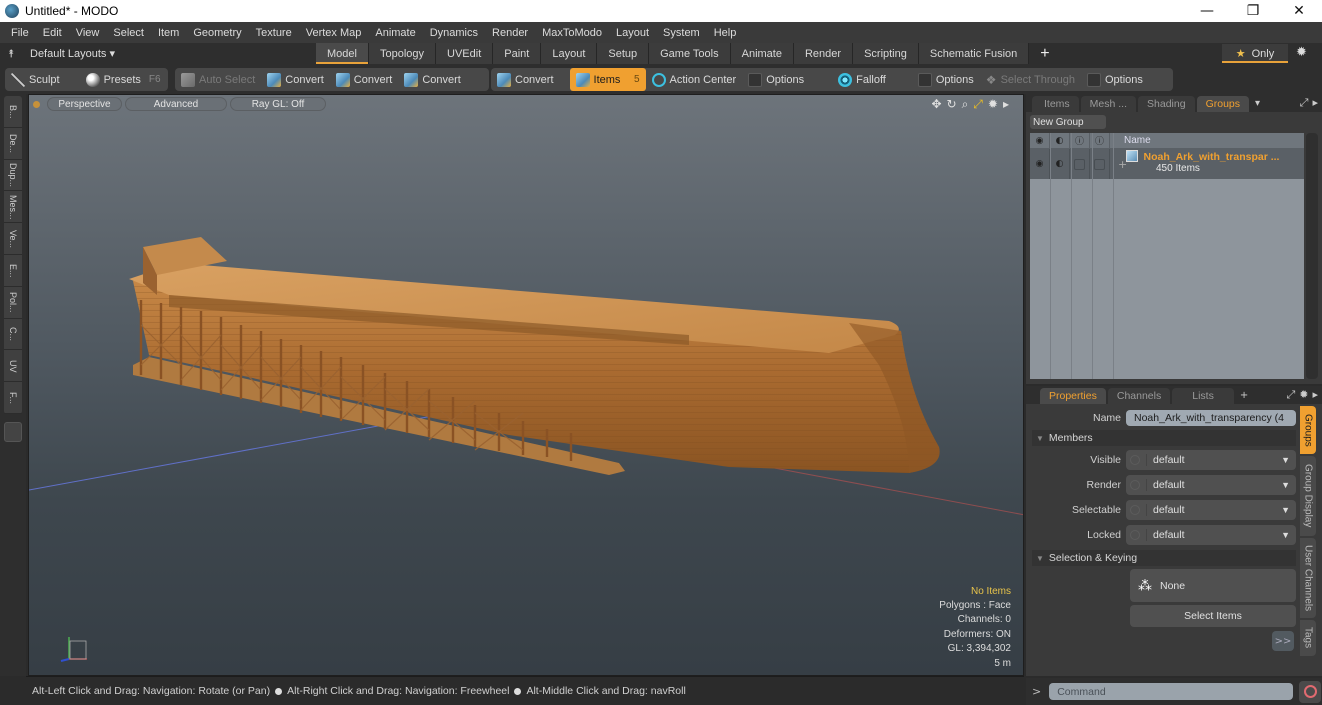 This screenshot has height=705, width=1322. I want to click on more-button: >>, so click(1283, 641).